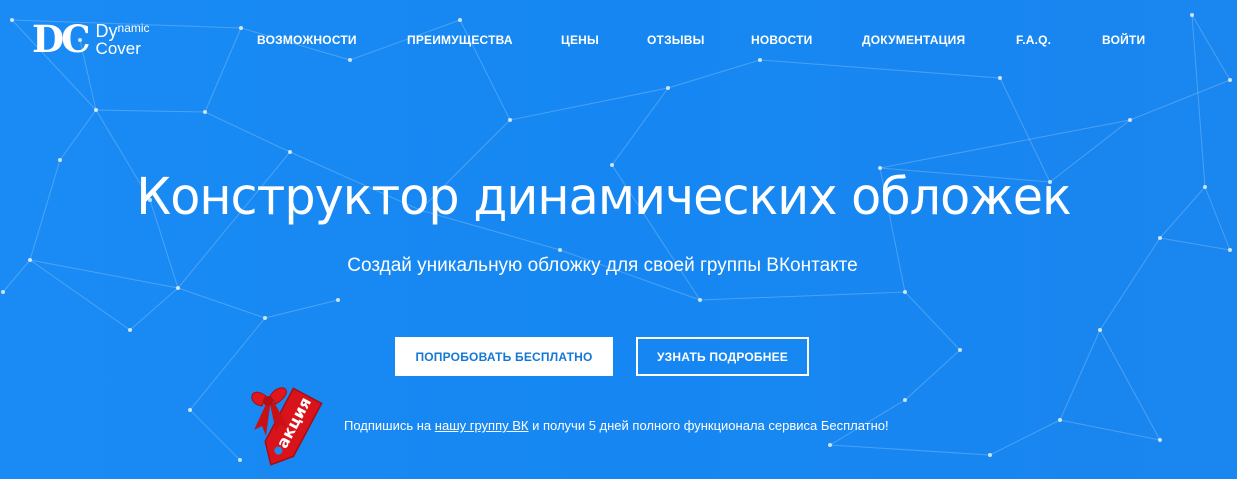 Image resolution: width=1237 pixels, height=479 pixels. What do you see at coordinates (781, 40) in the screenshot?
I see `nav-item-news: НОВОСТИ` at bounding box center [781, 40].